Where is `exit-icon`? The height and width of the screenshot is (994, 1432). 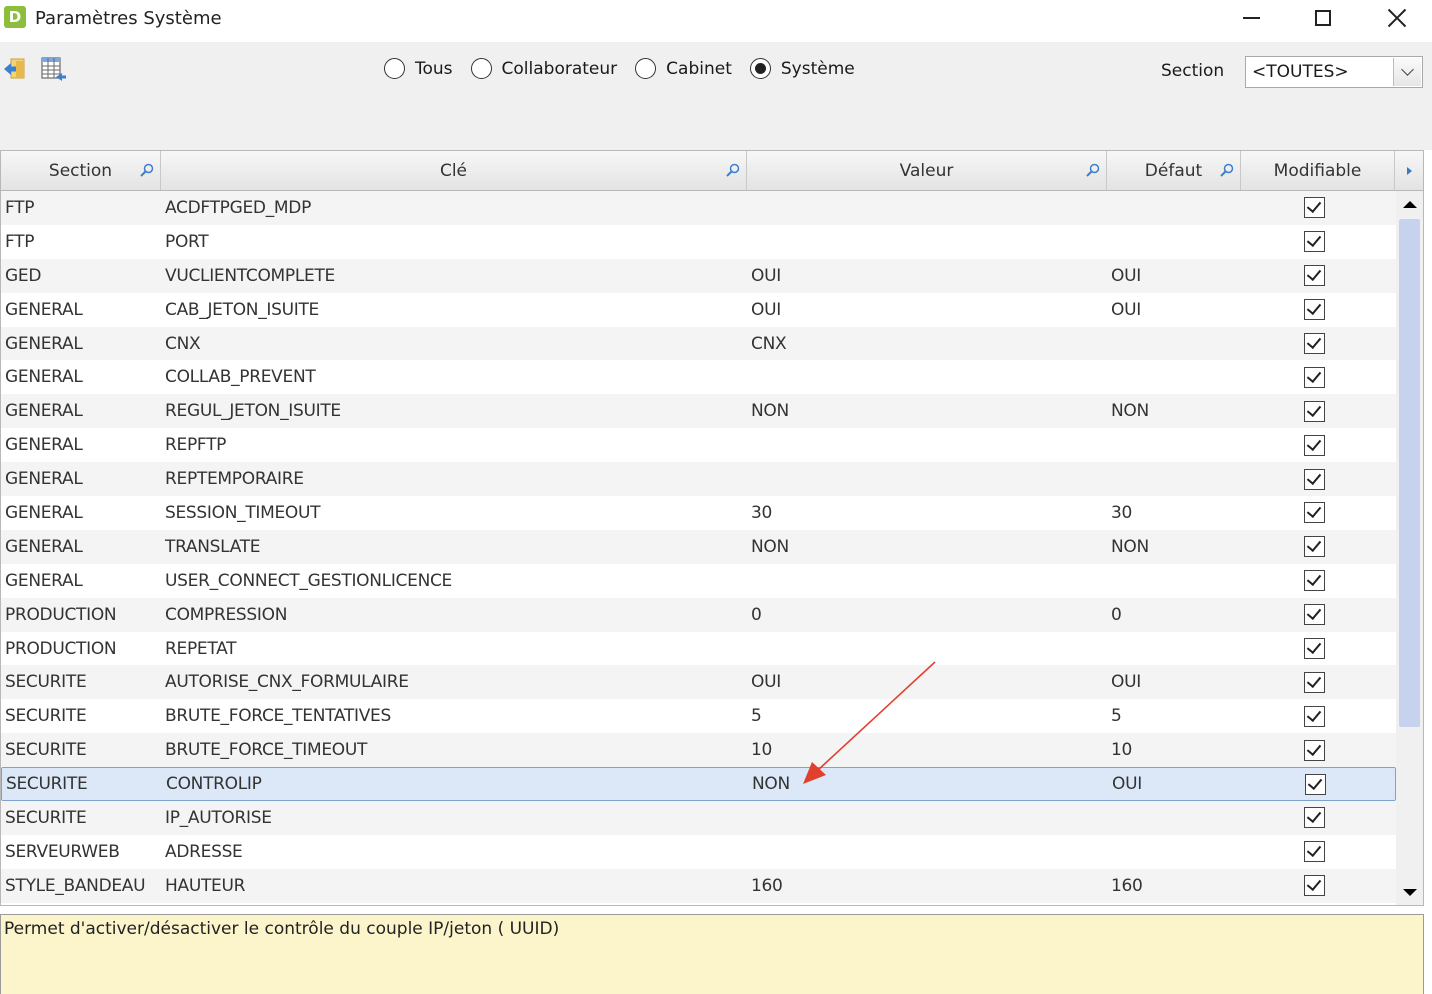 exit-icon is located at coordinates (15, 69).